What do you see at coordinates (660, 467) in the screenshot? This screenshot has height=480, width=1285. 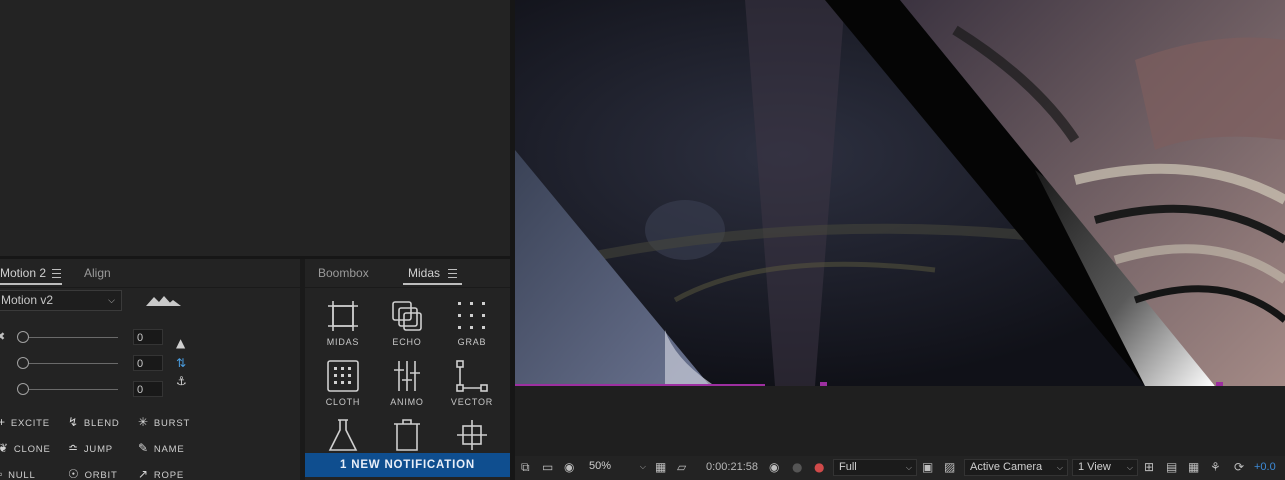 I see `region-of-interest-icon: ▦` at bounding box center [660, 467].